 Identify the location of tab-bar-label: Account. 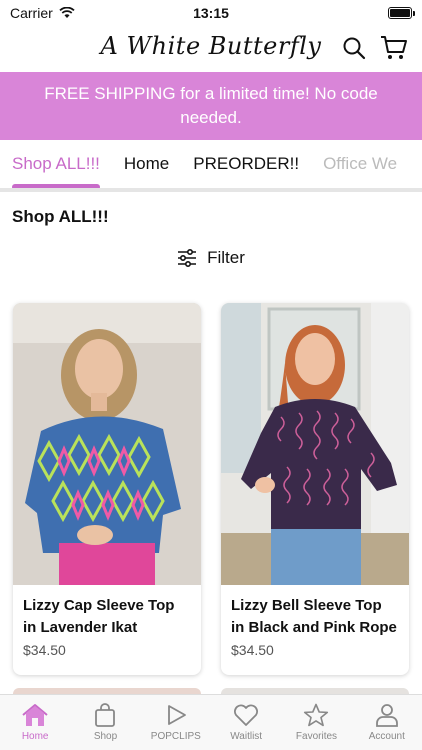
(386, 736).